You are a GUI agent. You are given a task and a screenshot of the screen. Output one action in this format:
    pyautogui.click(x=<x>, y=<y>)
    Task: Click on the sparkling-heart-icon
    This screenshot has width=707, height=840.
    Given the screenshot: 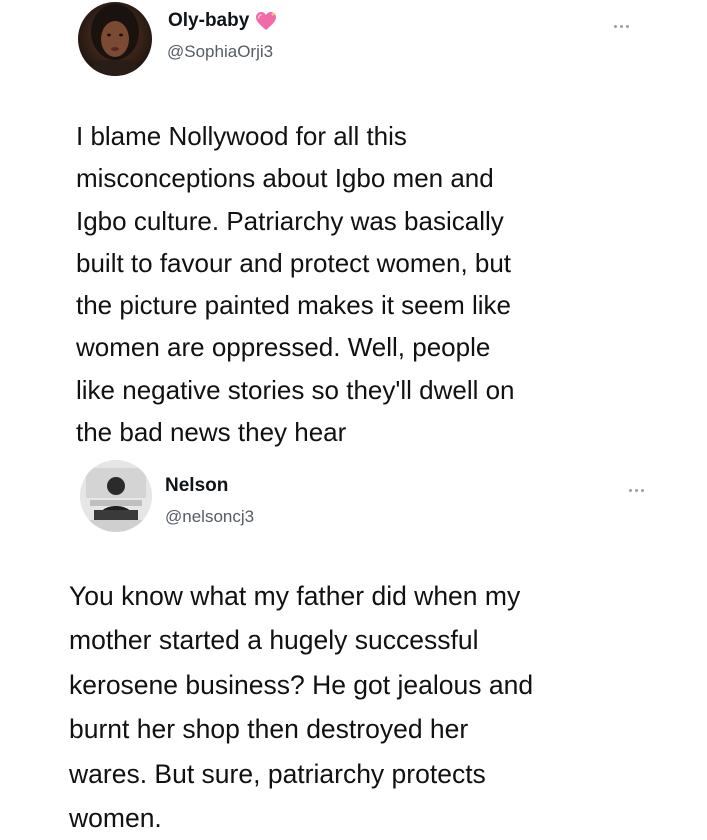 What is the action you would take?
    pyautogui.click(x=266, y=21)
    